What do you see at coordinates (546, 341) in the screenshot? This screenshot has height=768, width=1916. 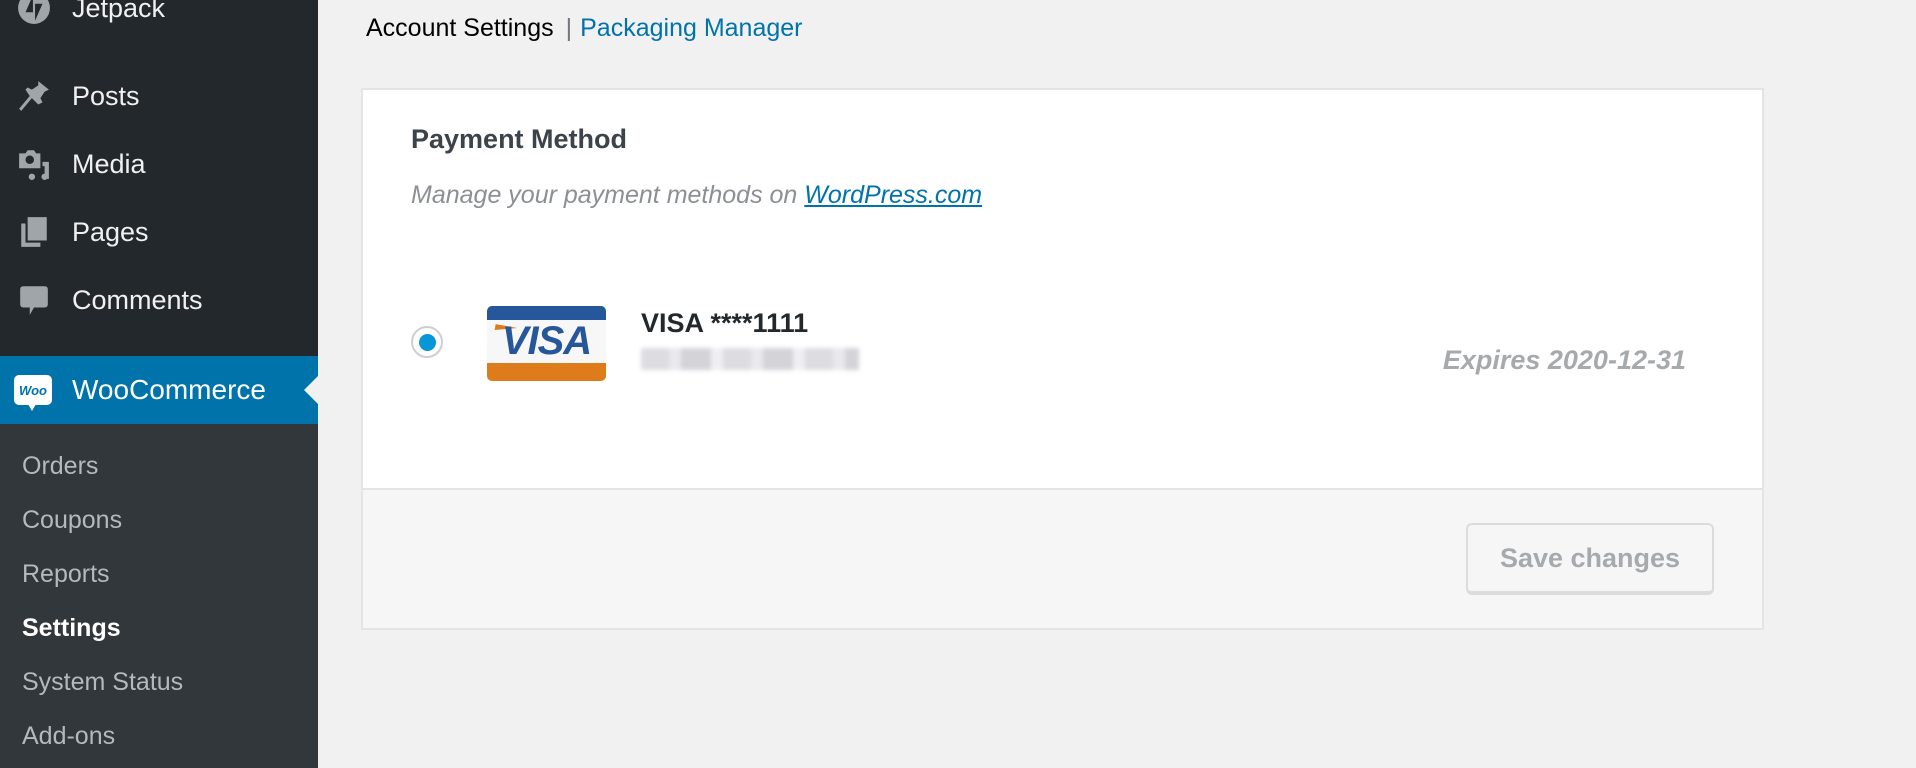 I see `visa-logo-text: VISA` at bounding box center [546, 341].